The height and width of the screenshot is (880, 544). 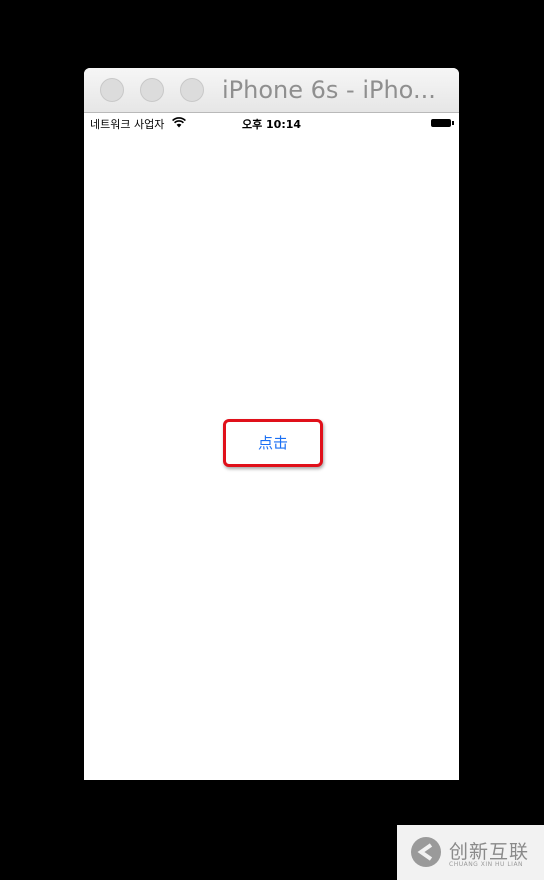 What do you see at coordinates (426, 852) in the screenshot?
I see `brand-logo-icon` at bounding box center [426, 852].